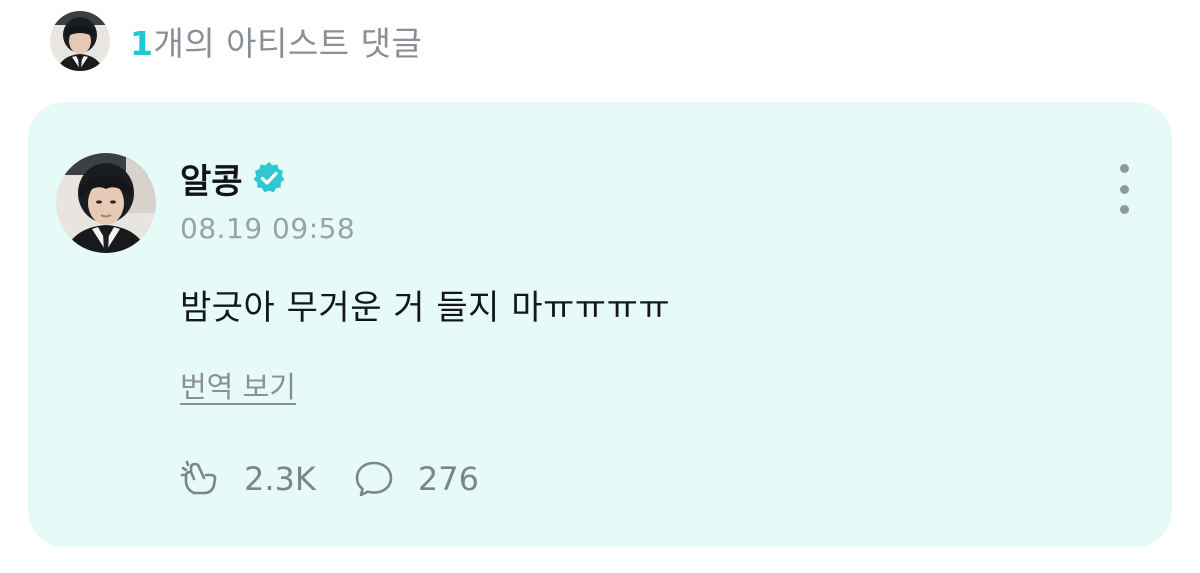 This screenshot has height=573, width=1200. What do you see at coordinates (416, 479) in the screenshot?
I see `reply-button: 276` at bounding box center [416, 479].